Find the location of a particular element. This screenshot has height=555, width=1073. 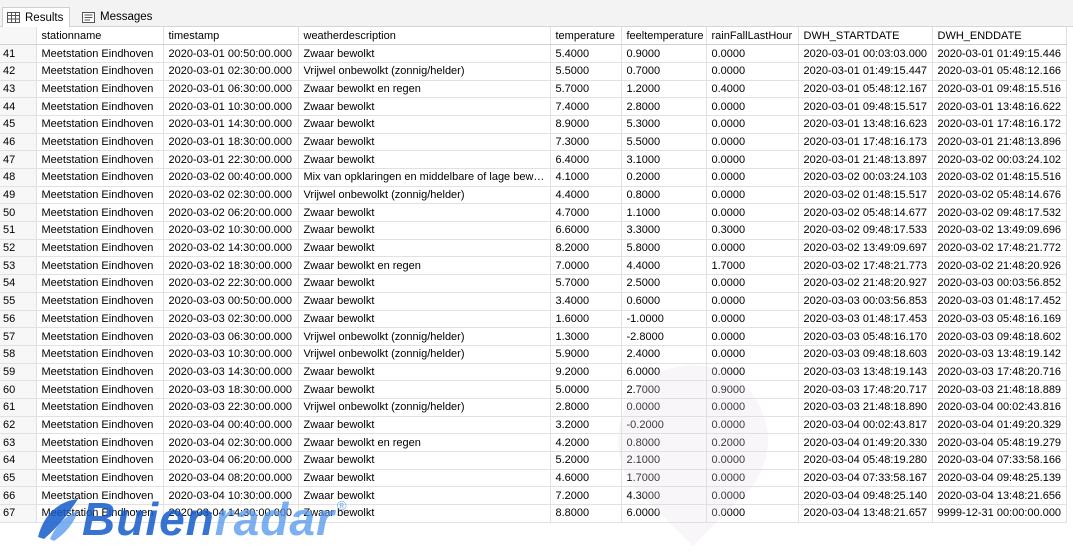

cell-dwh-enddate: 2020-03-03 09:48:18.602 is located at coordinates (999, 336).